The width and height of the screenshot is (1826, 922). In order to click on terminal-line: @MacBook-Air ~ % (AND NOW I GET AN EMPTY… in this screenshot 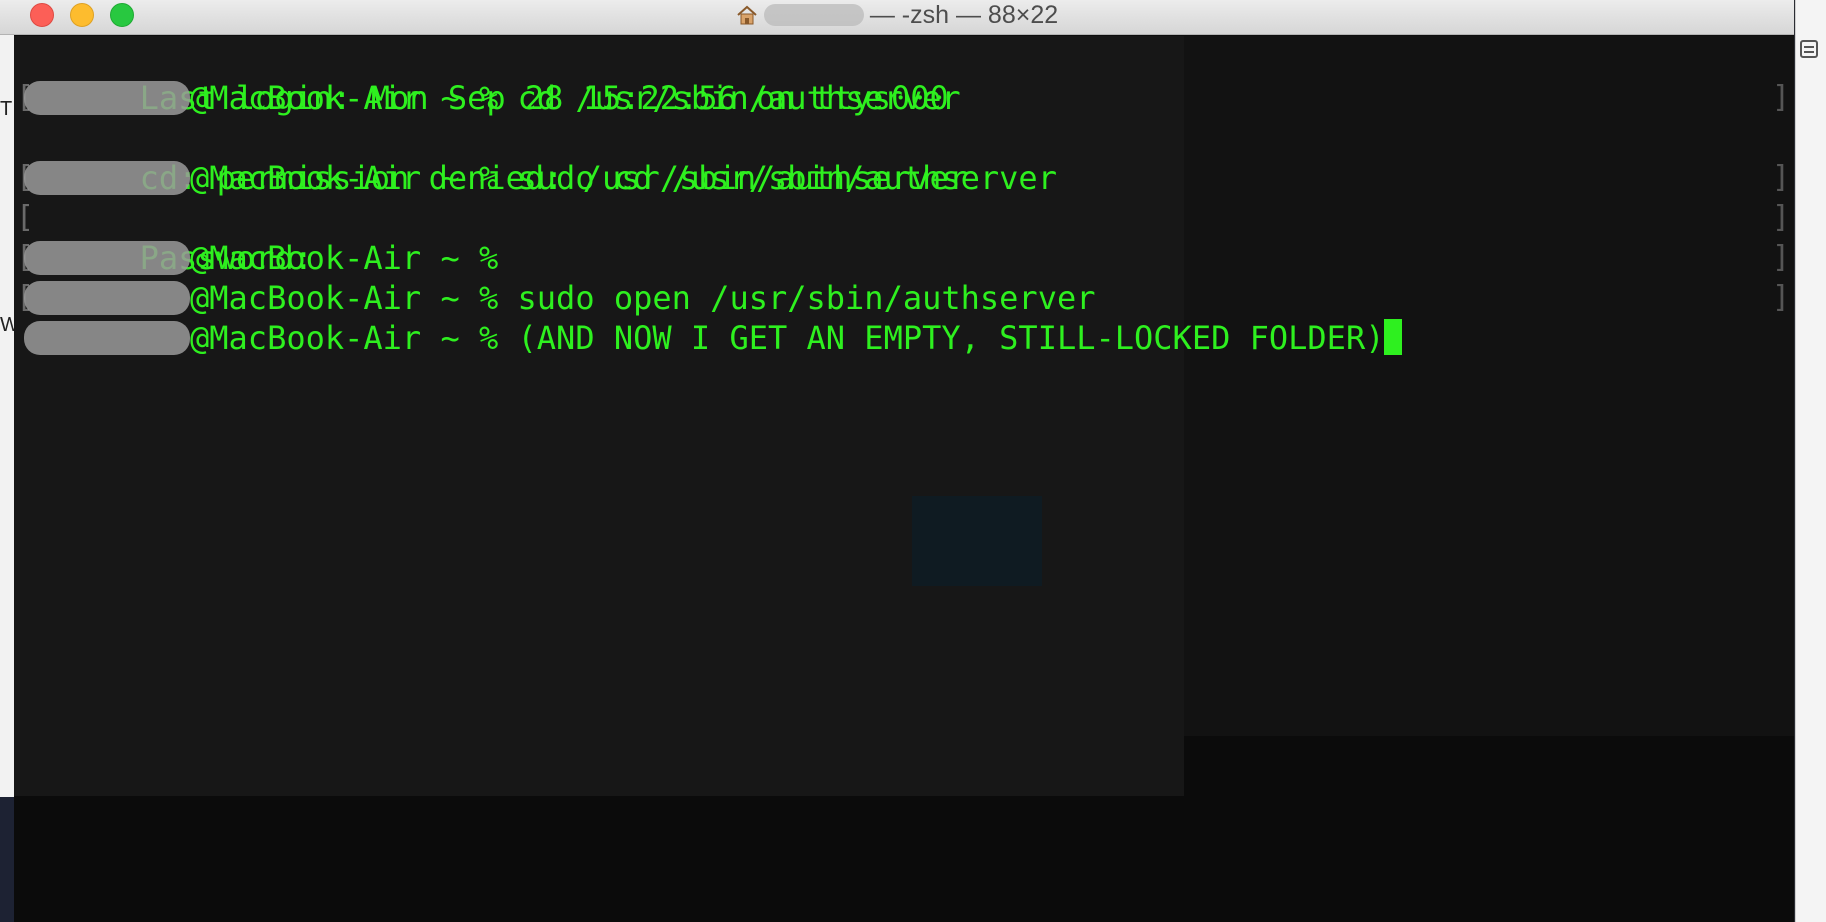, I will do `click(713, 338)`.